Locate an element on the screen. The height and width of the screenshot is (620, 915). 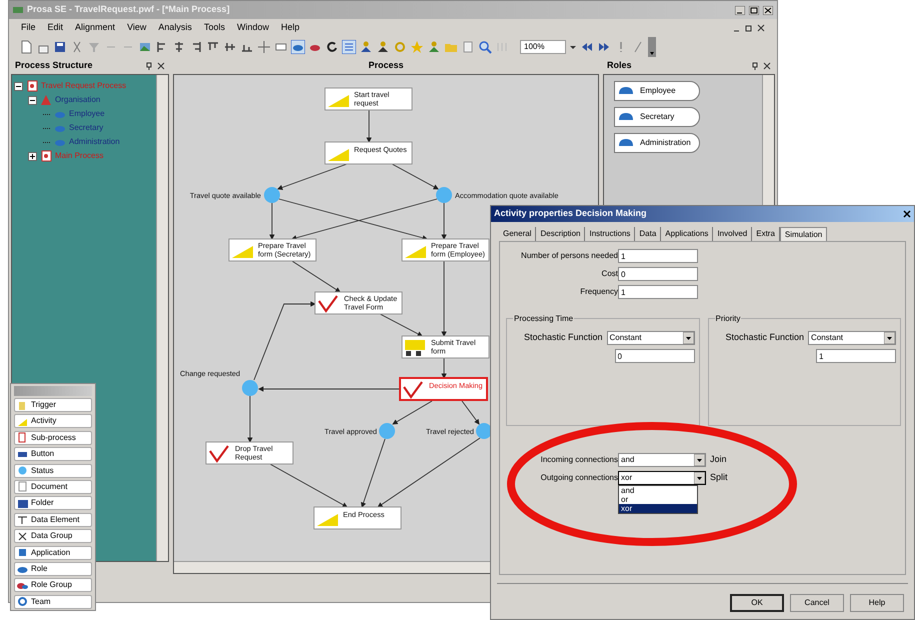
role-shape: Employee is located at coordinates (657, 91).